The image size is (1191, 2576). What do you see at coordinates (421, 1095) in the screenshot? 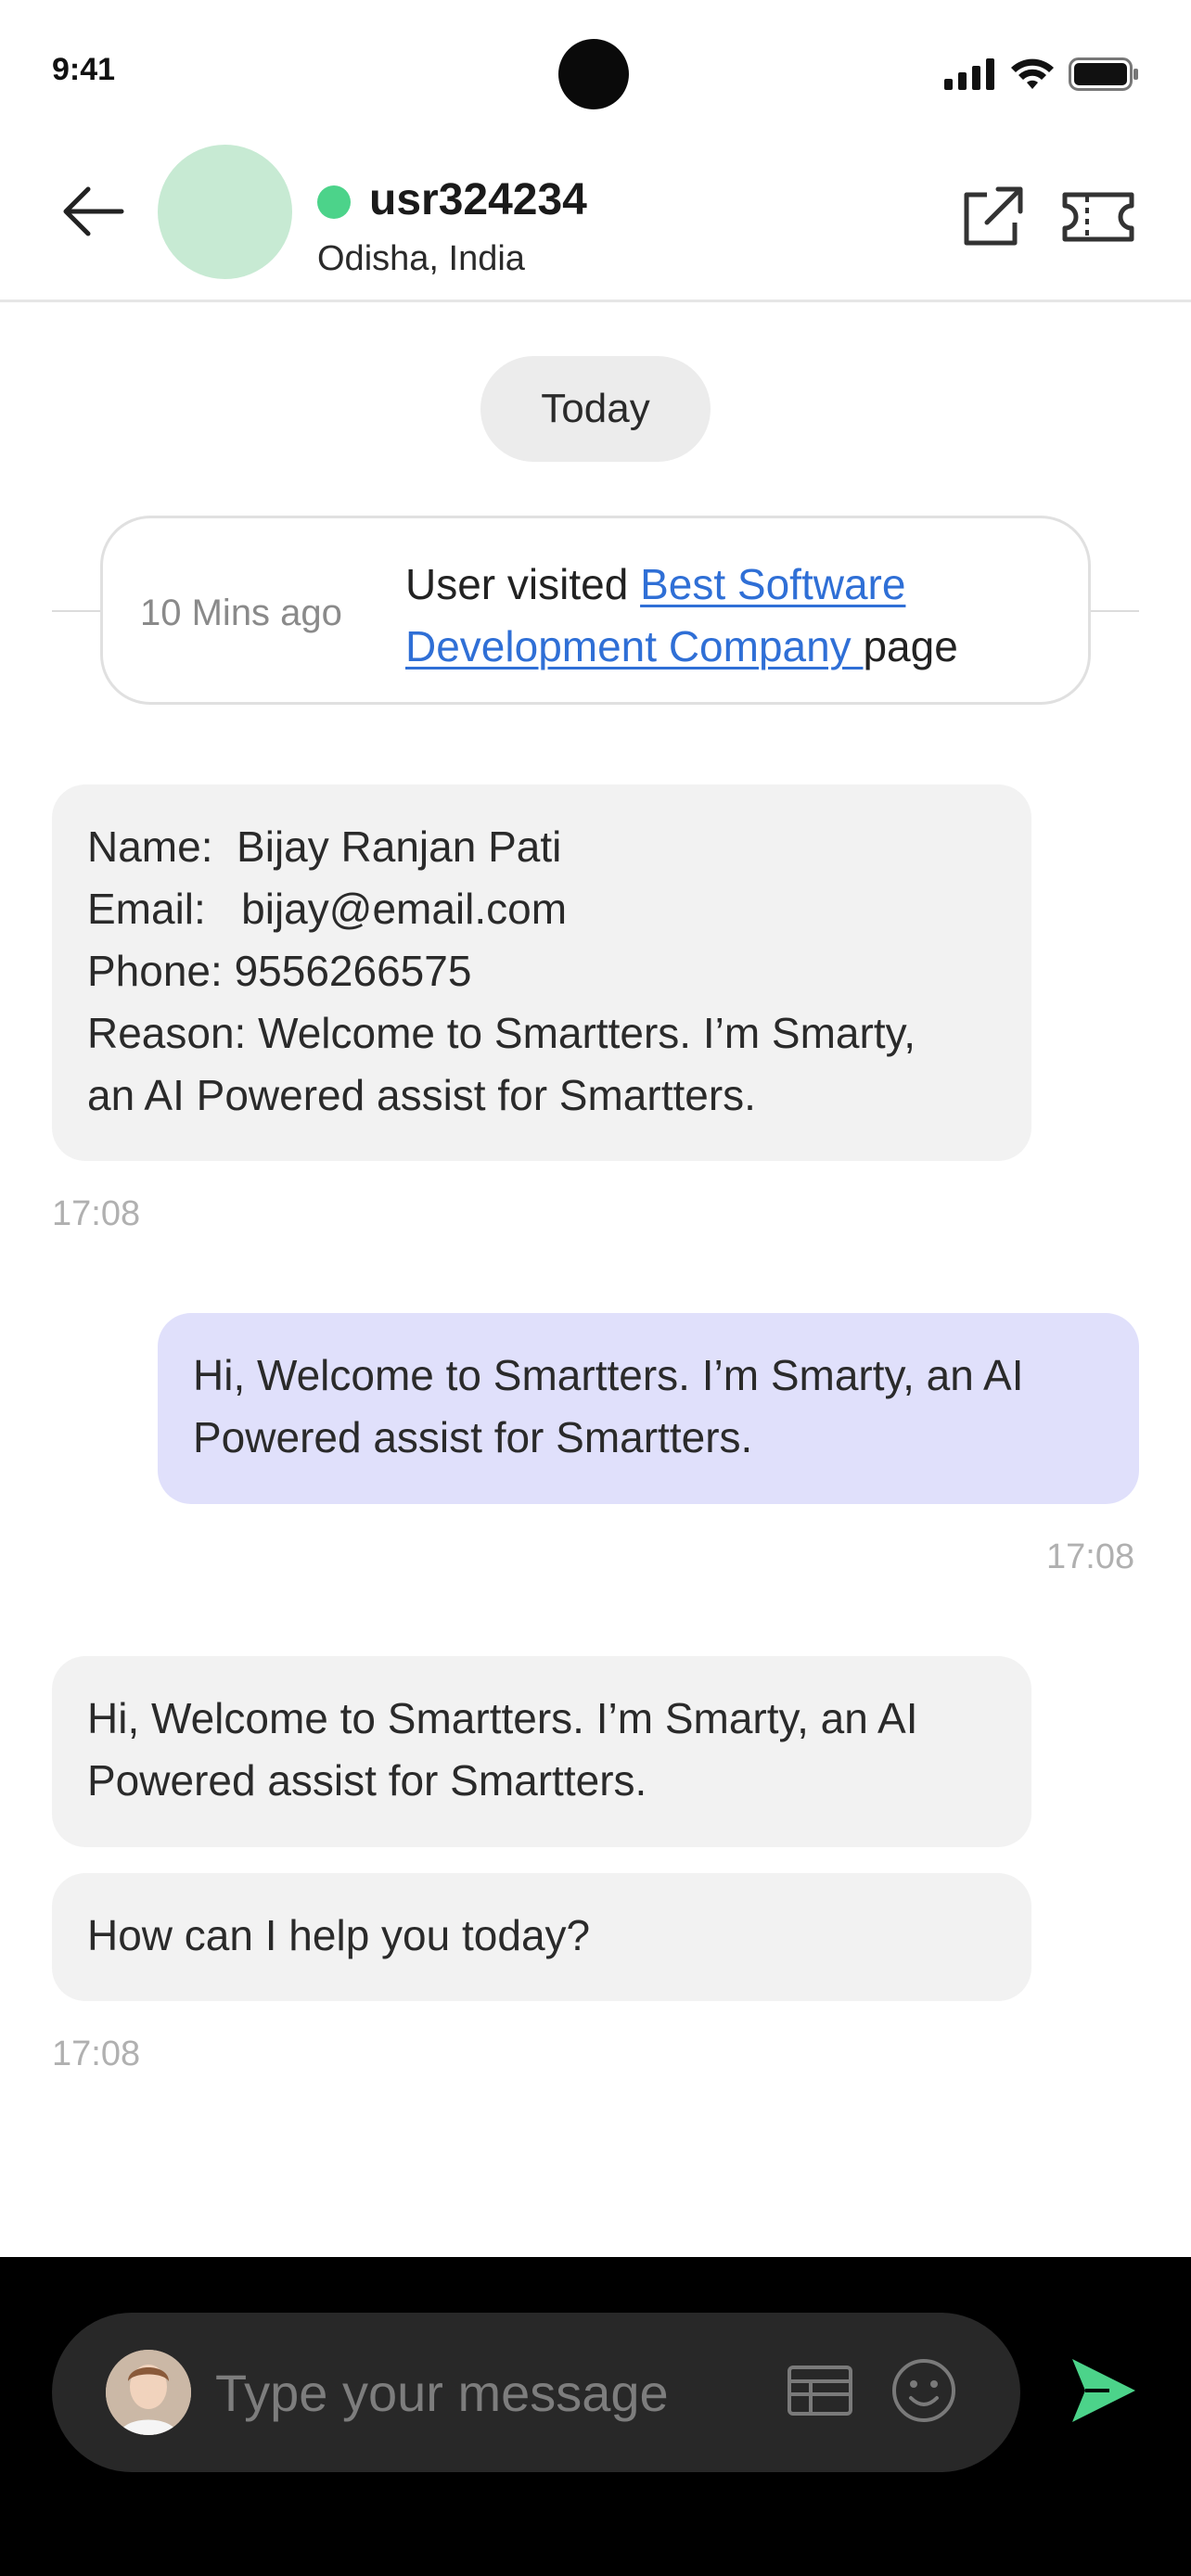
I see `message-line: an AI Powered assist for Smartters.` at bounding box center [421, 1095].